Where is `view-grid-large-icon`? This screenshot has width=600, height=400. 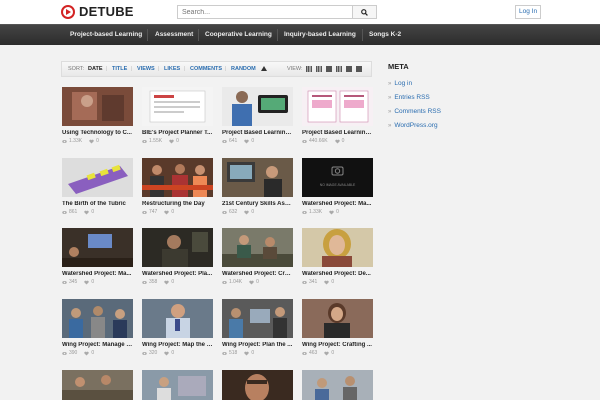
view-grid-large-icon is located at coordinates (329, 69).